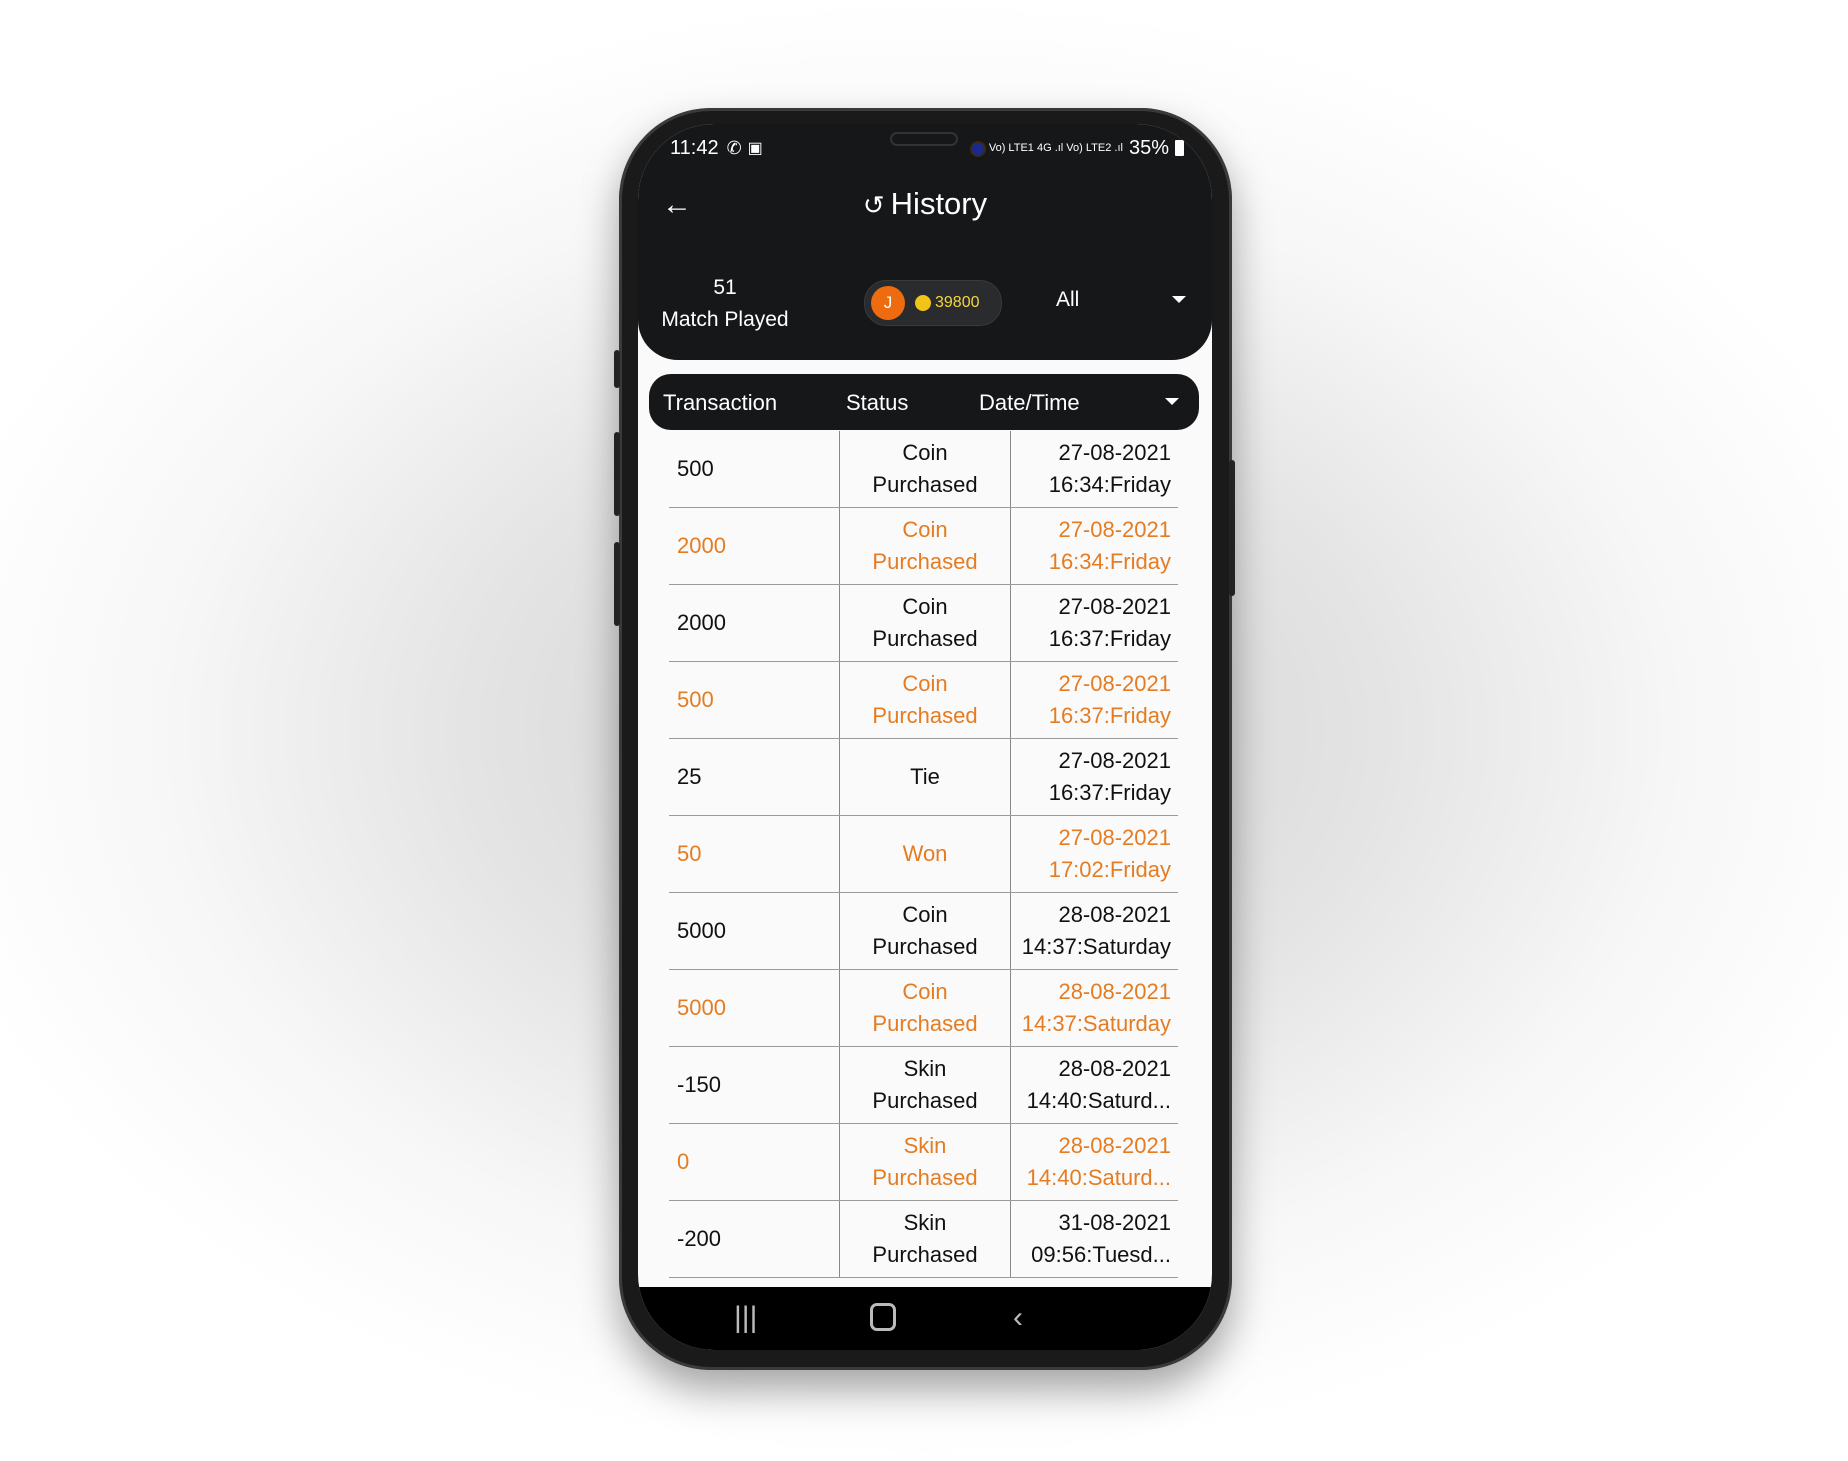  What do you see at coordinates (755, 148) in the screenshot?
I see `image-icon: ▣` at bounding box center [755, 148].